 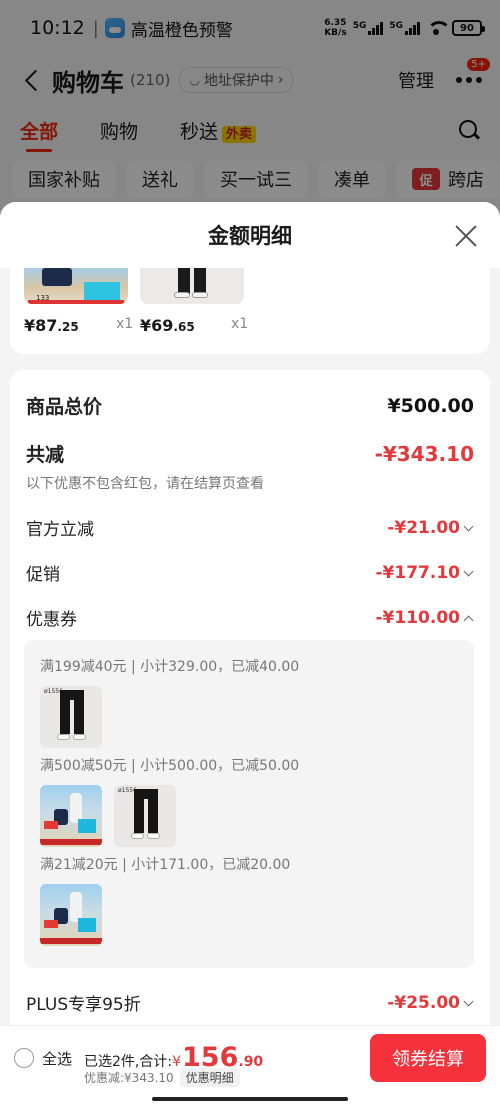 I want to click on promotion-value: -¥177.10, so click(x=418, y=572).